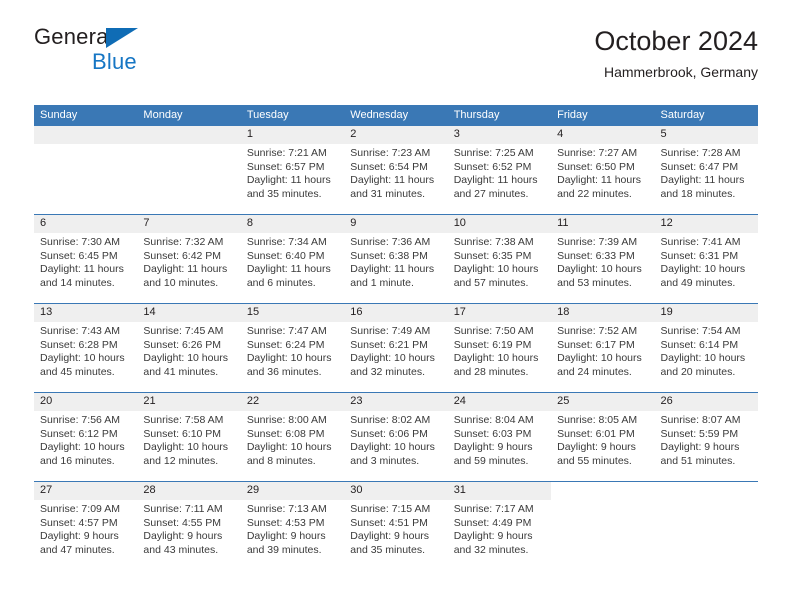 The height and width of the screenshot is (612, 792). I want to click on sunrise-time: Sunrise: 7:32 AM, so click(183, 242).